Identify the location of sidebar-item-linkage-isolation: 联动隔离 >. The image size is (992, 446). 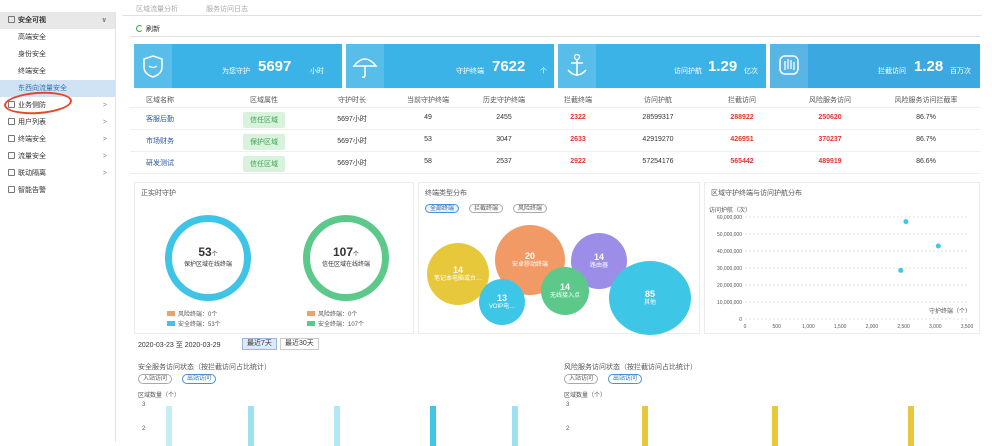
(57, 173).